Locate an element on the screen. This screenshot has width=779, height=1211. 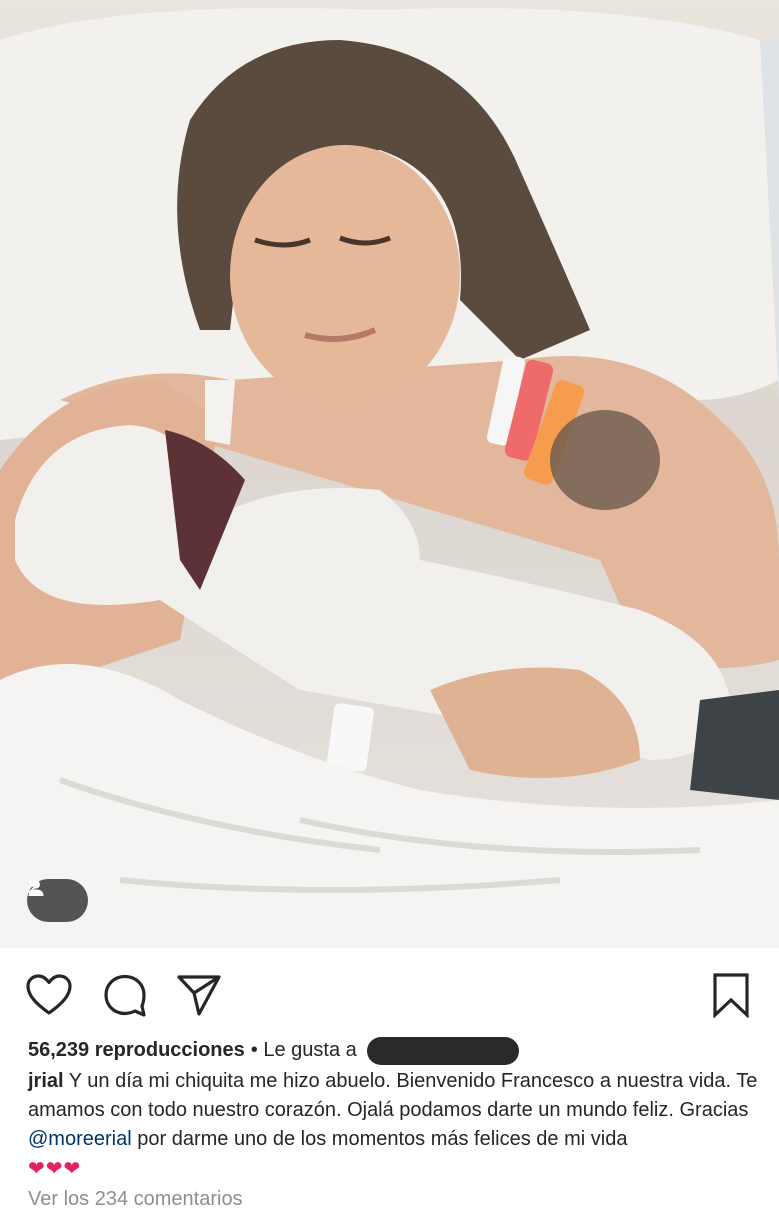
liked-by-prefix: • Le gusta a is located at coordinates (303, 1050).